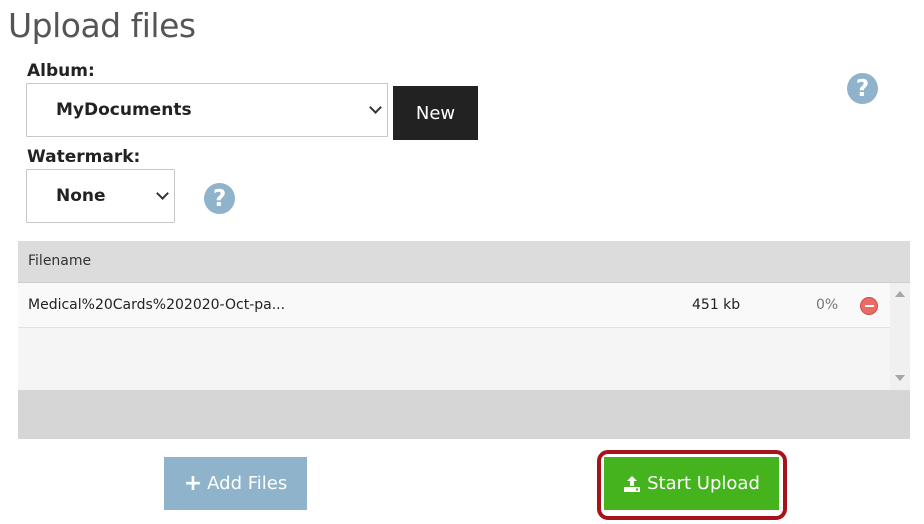 The image size is (924, 524). Describe the element at coordinates (247, 483) in the screenshot. I see `add-files-label: Add Files` at that location.